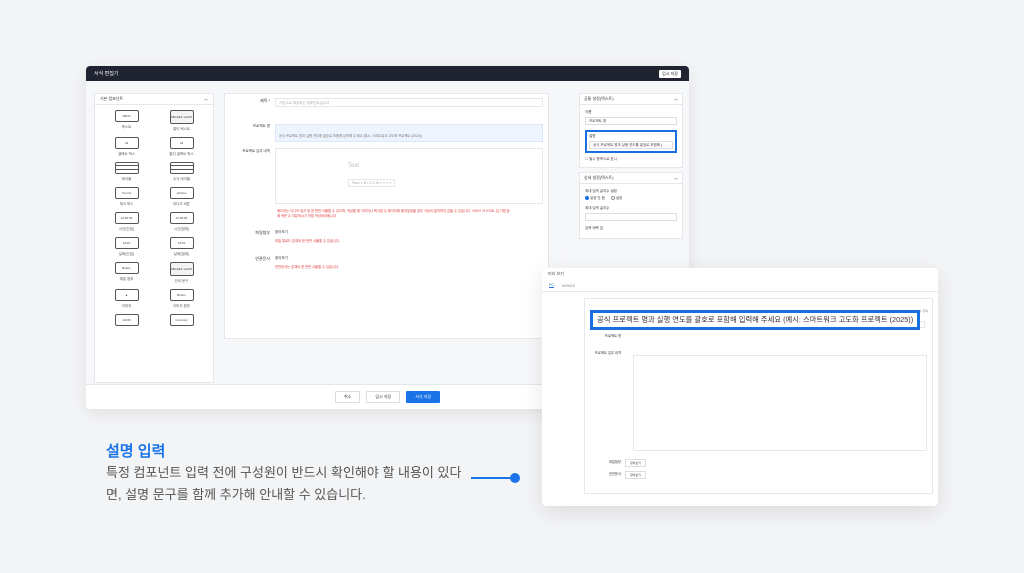  Describe the element at coordinates (307, 232) in the screenshot. I see `file-browse-link: 찾아보기` at that location.